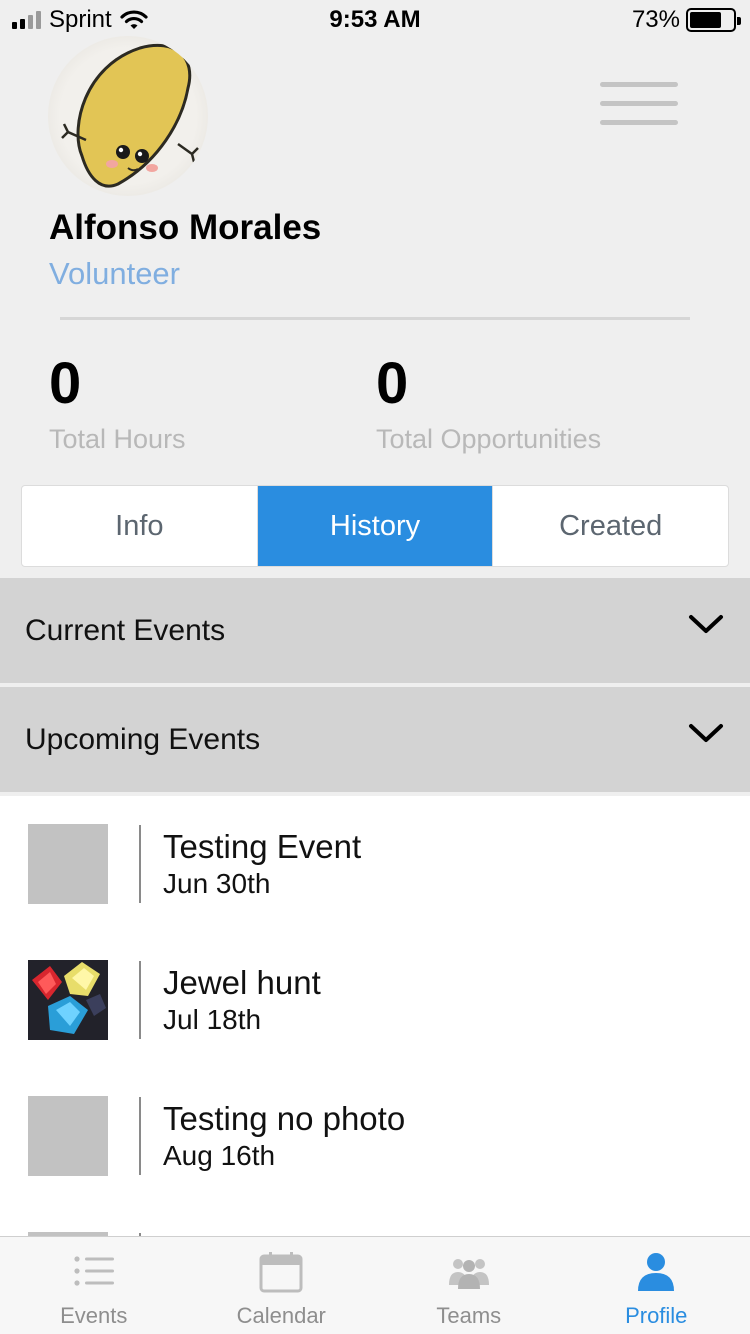  I want to click on event-date: Jun 30th, so click(217, 883).